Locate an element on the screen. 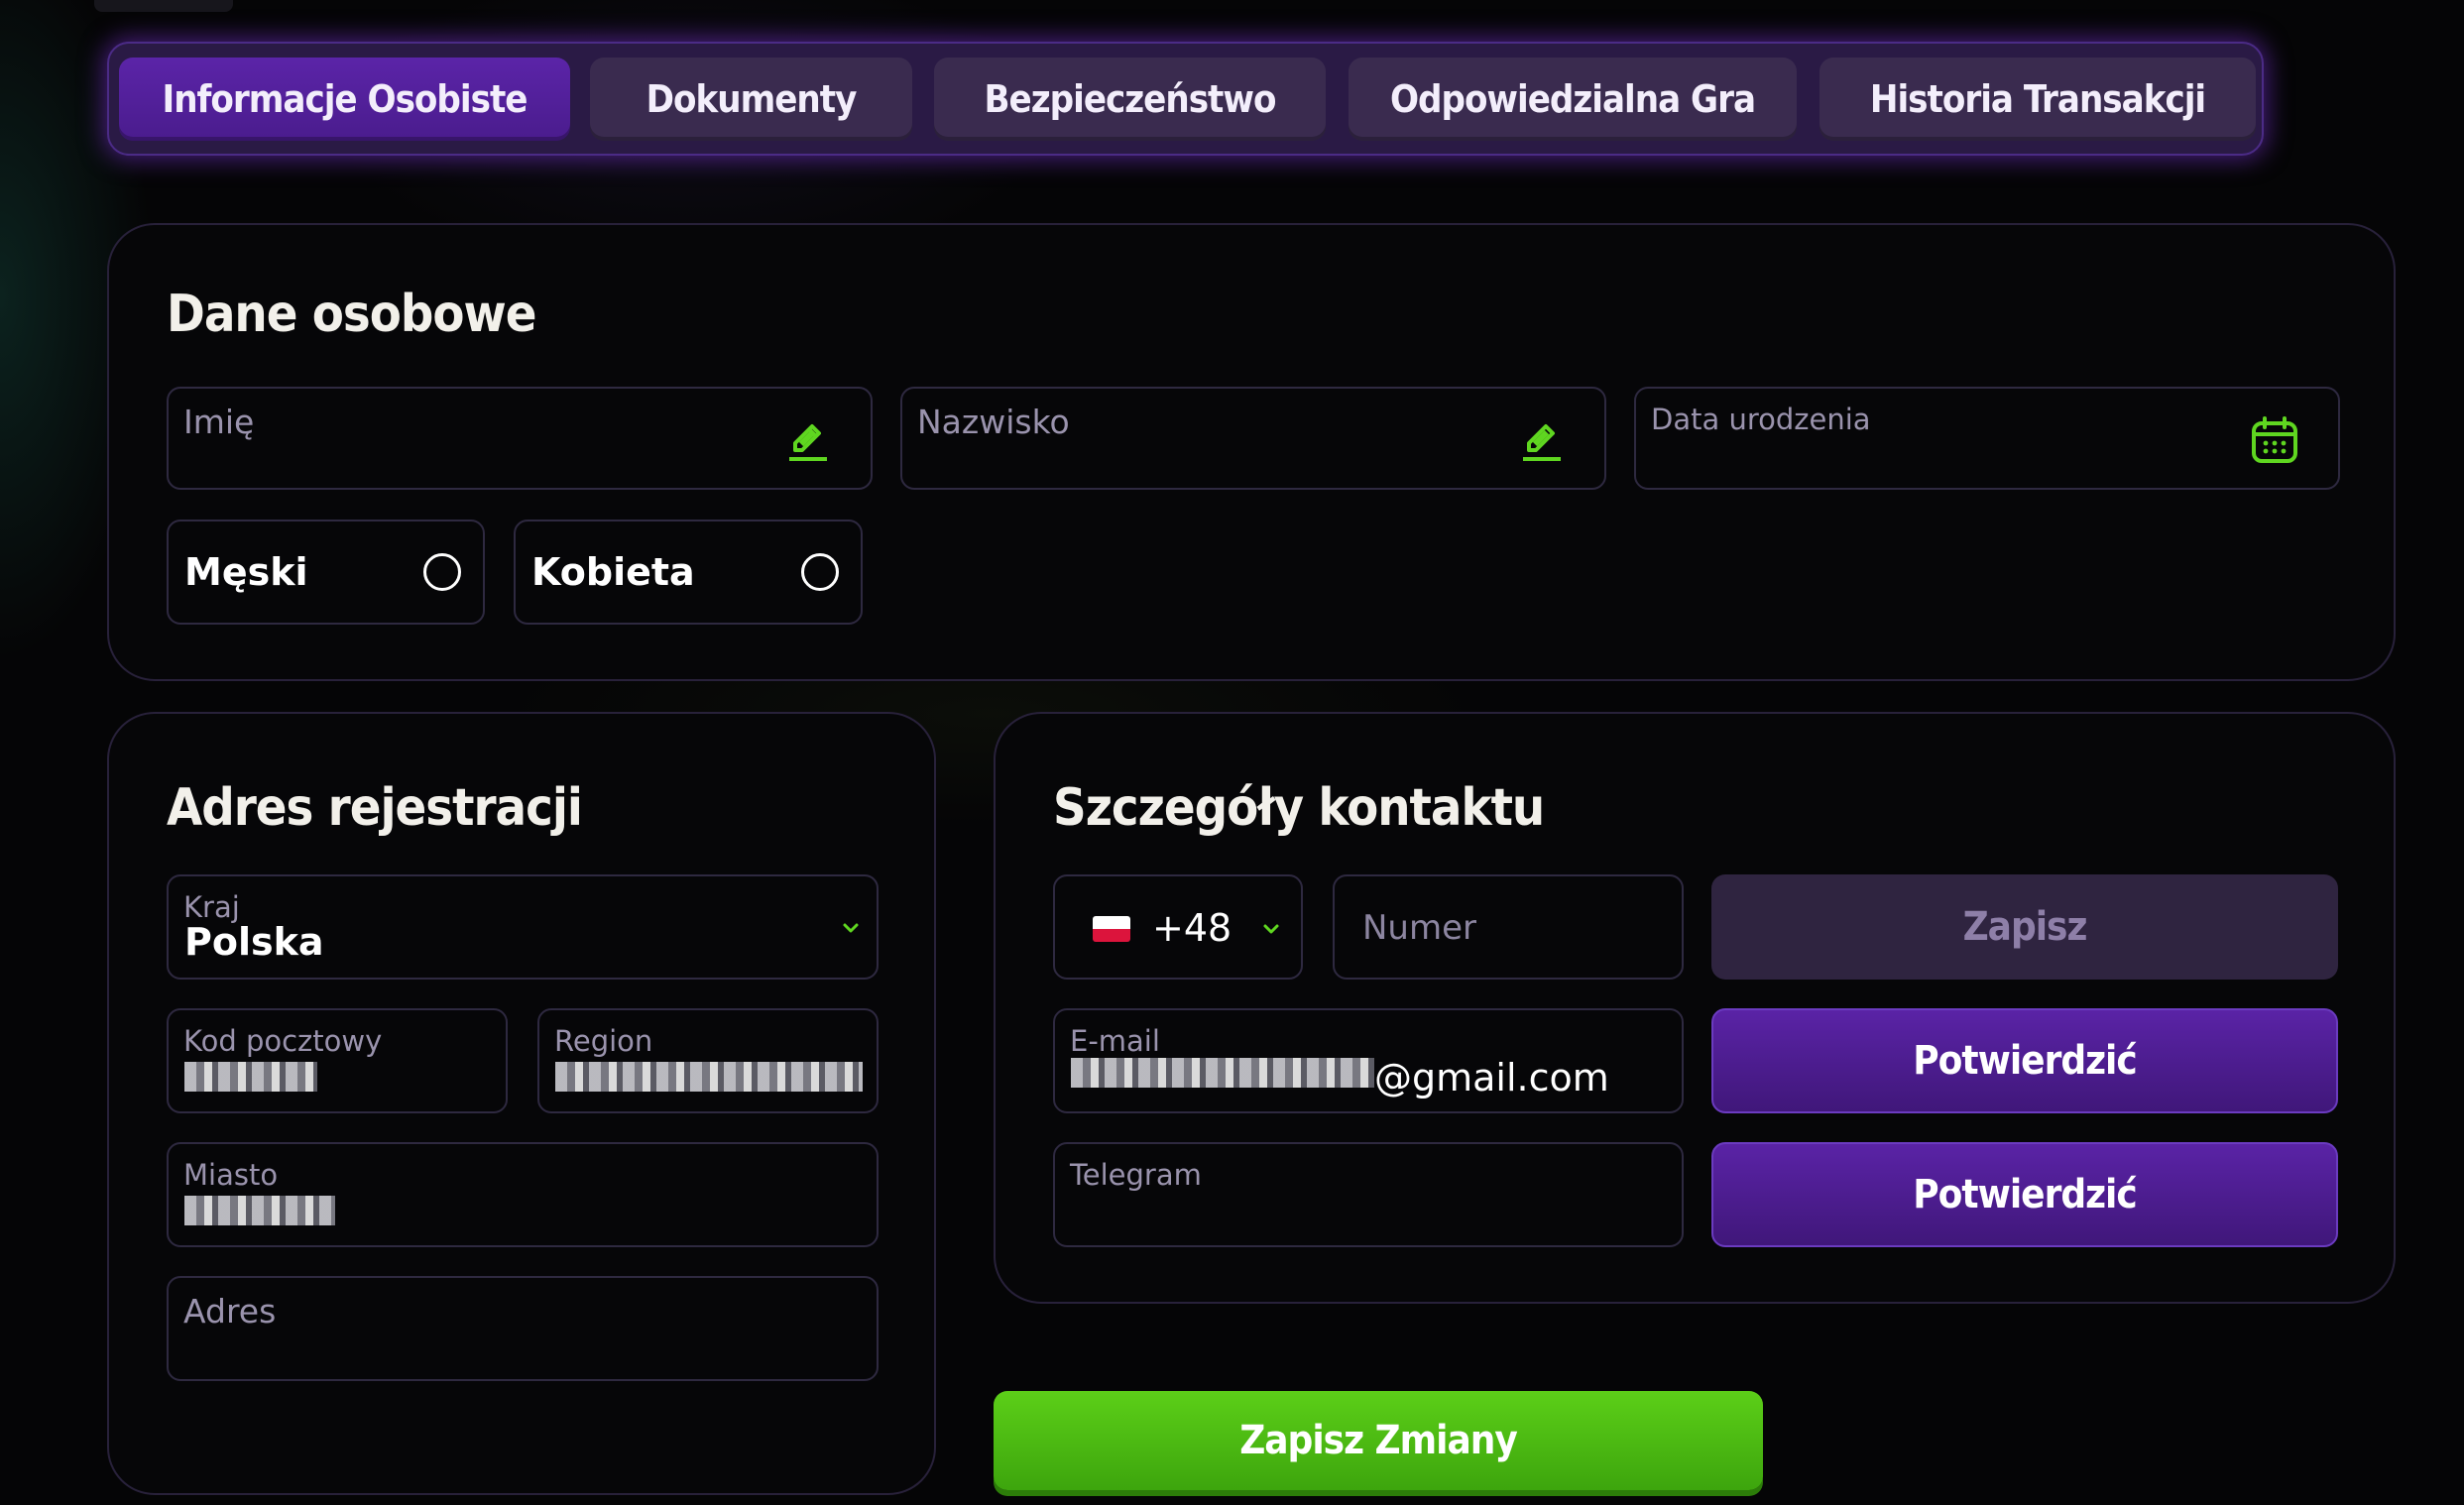 The height and width of the screenshot is (1505, 2464). phone-number-placeholder: Numer is located at coordinates (1419, 928).